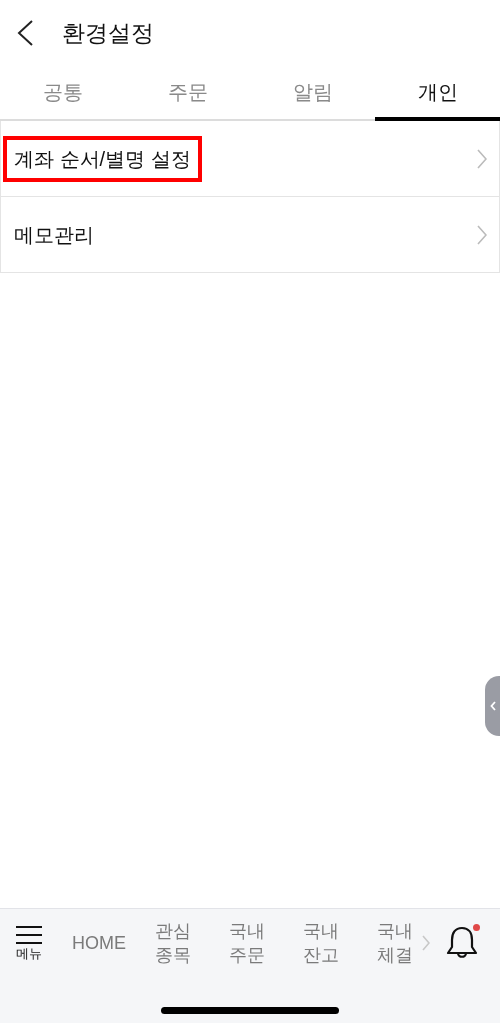 This screenshot has height=1023, width=500. What do you see at coordinates (54, 235) in the screenshot?
I see `row-label: 메모관리` at bounding box center [54, 235].